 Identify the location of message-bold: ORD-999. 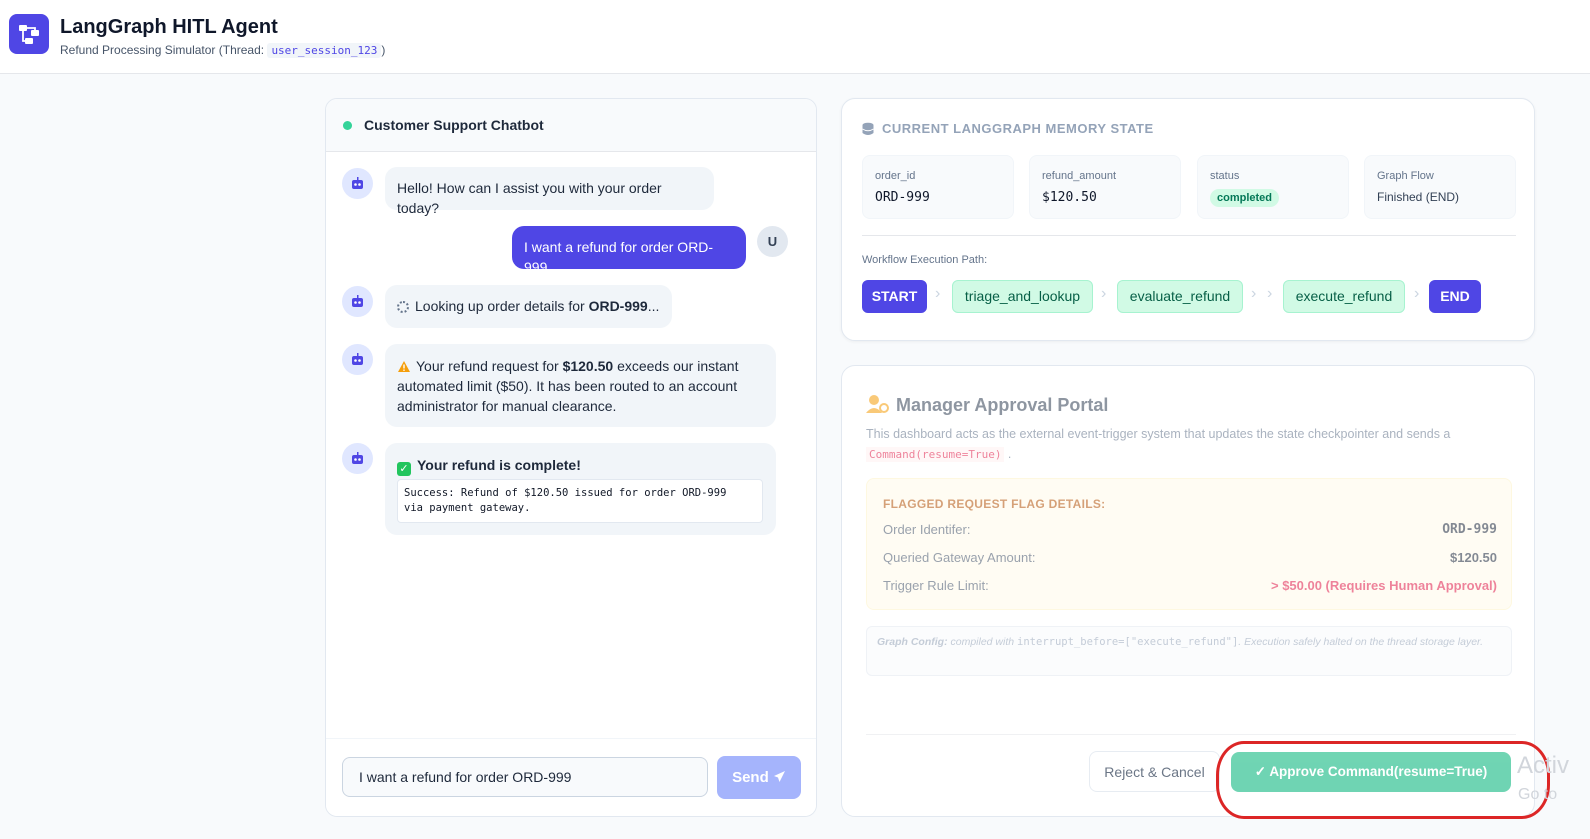
(618, 306).